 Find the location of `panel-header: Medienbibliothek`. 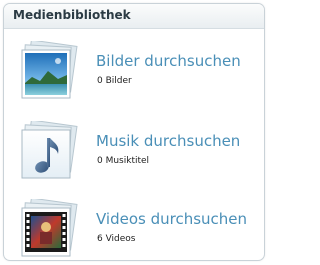

panel-header: Medienbibliothek is located at coordinates (134, 16).